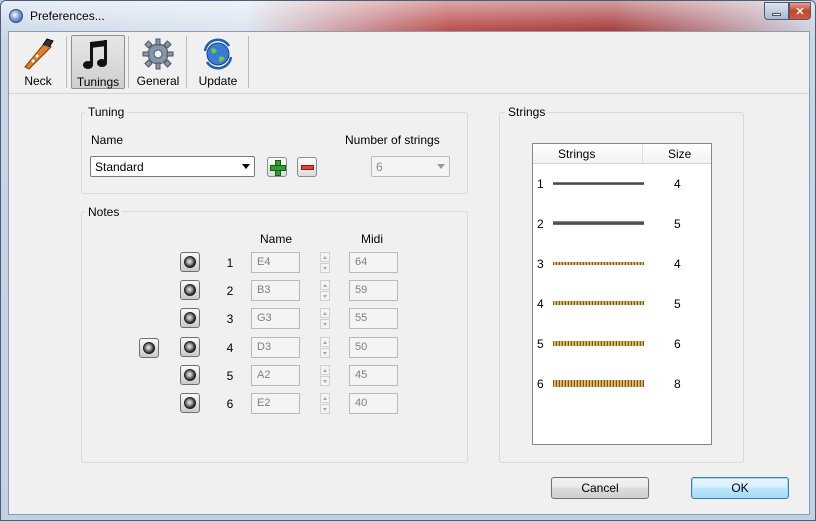 The image size is (816, 521). What do you see at coordinates (679, 154) in the screenshot?
I see `size-column-header: Size` at bounding box center [679, 154].